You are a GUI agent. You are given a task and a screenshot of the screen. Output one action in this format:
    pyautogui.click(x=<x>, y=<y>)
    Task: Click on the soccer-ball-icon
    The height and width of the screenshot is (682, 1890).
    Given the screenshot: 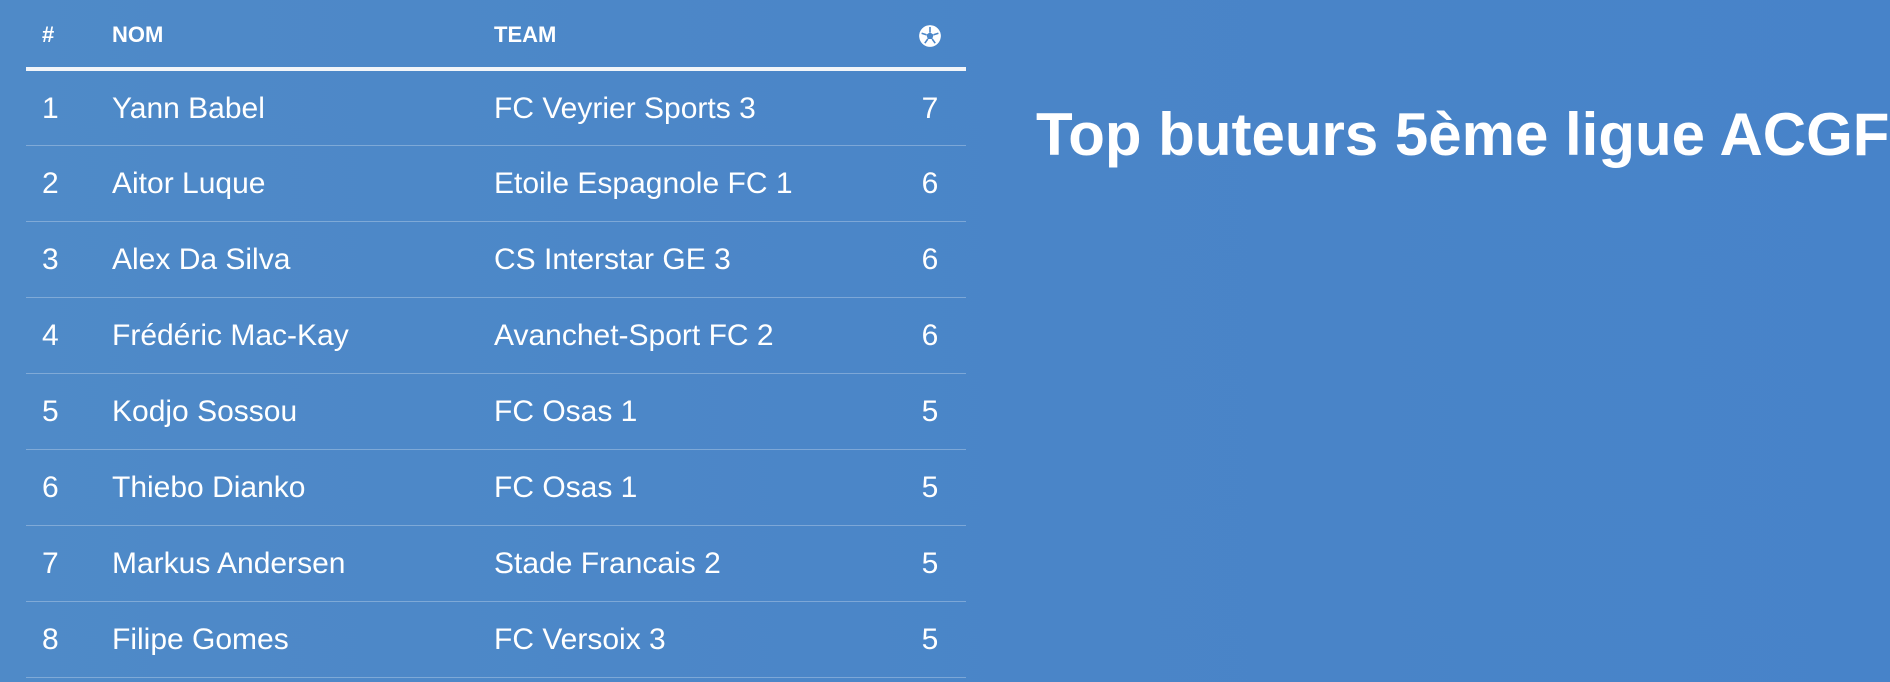 What is the action you would take?
    pyautogui.click(x=930, y=35)
    